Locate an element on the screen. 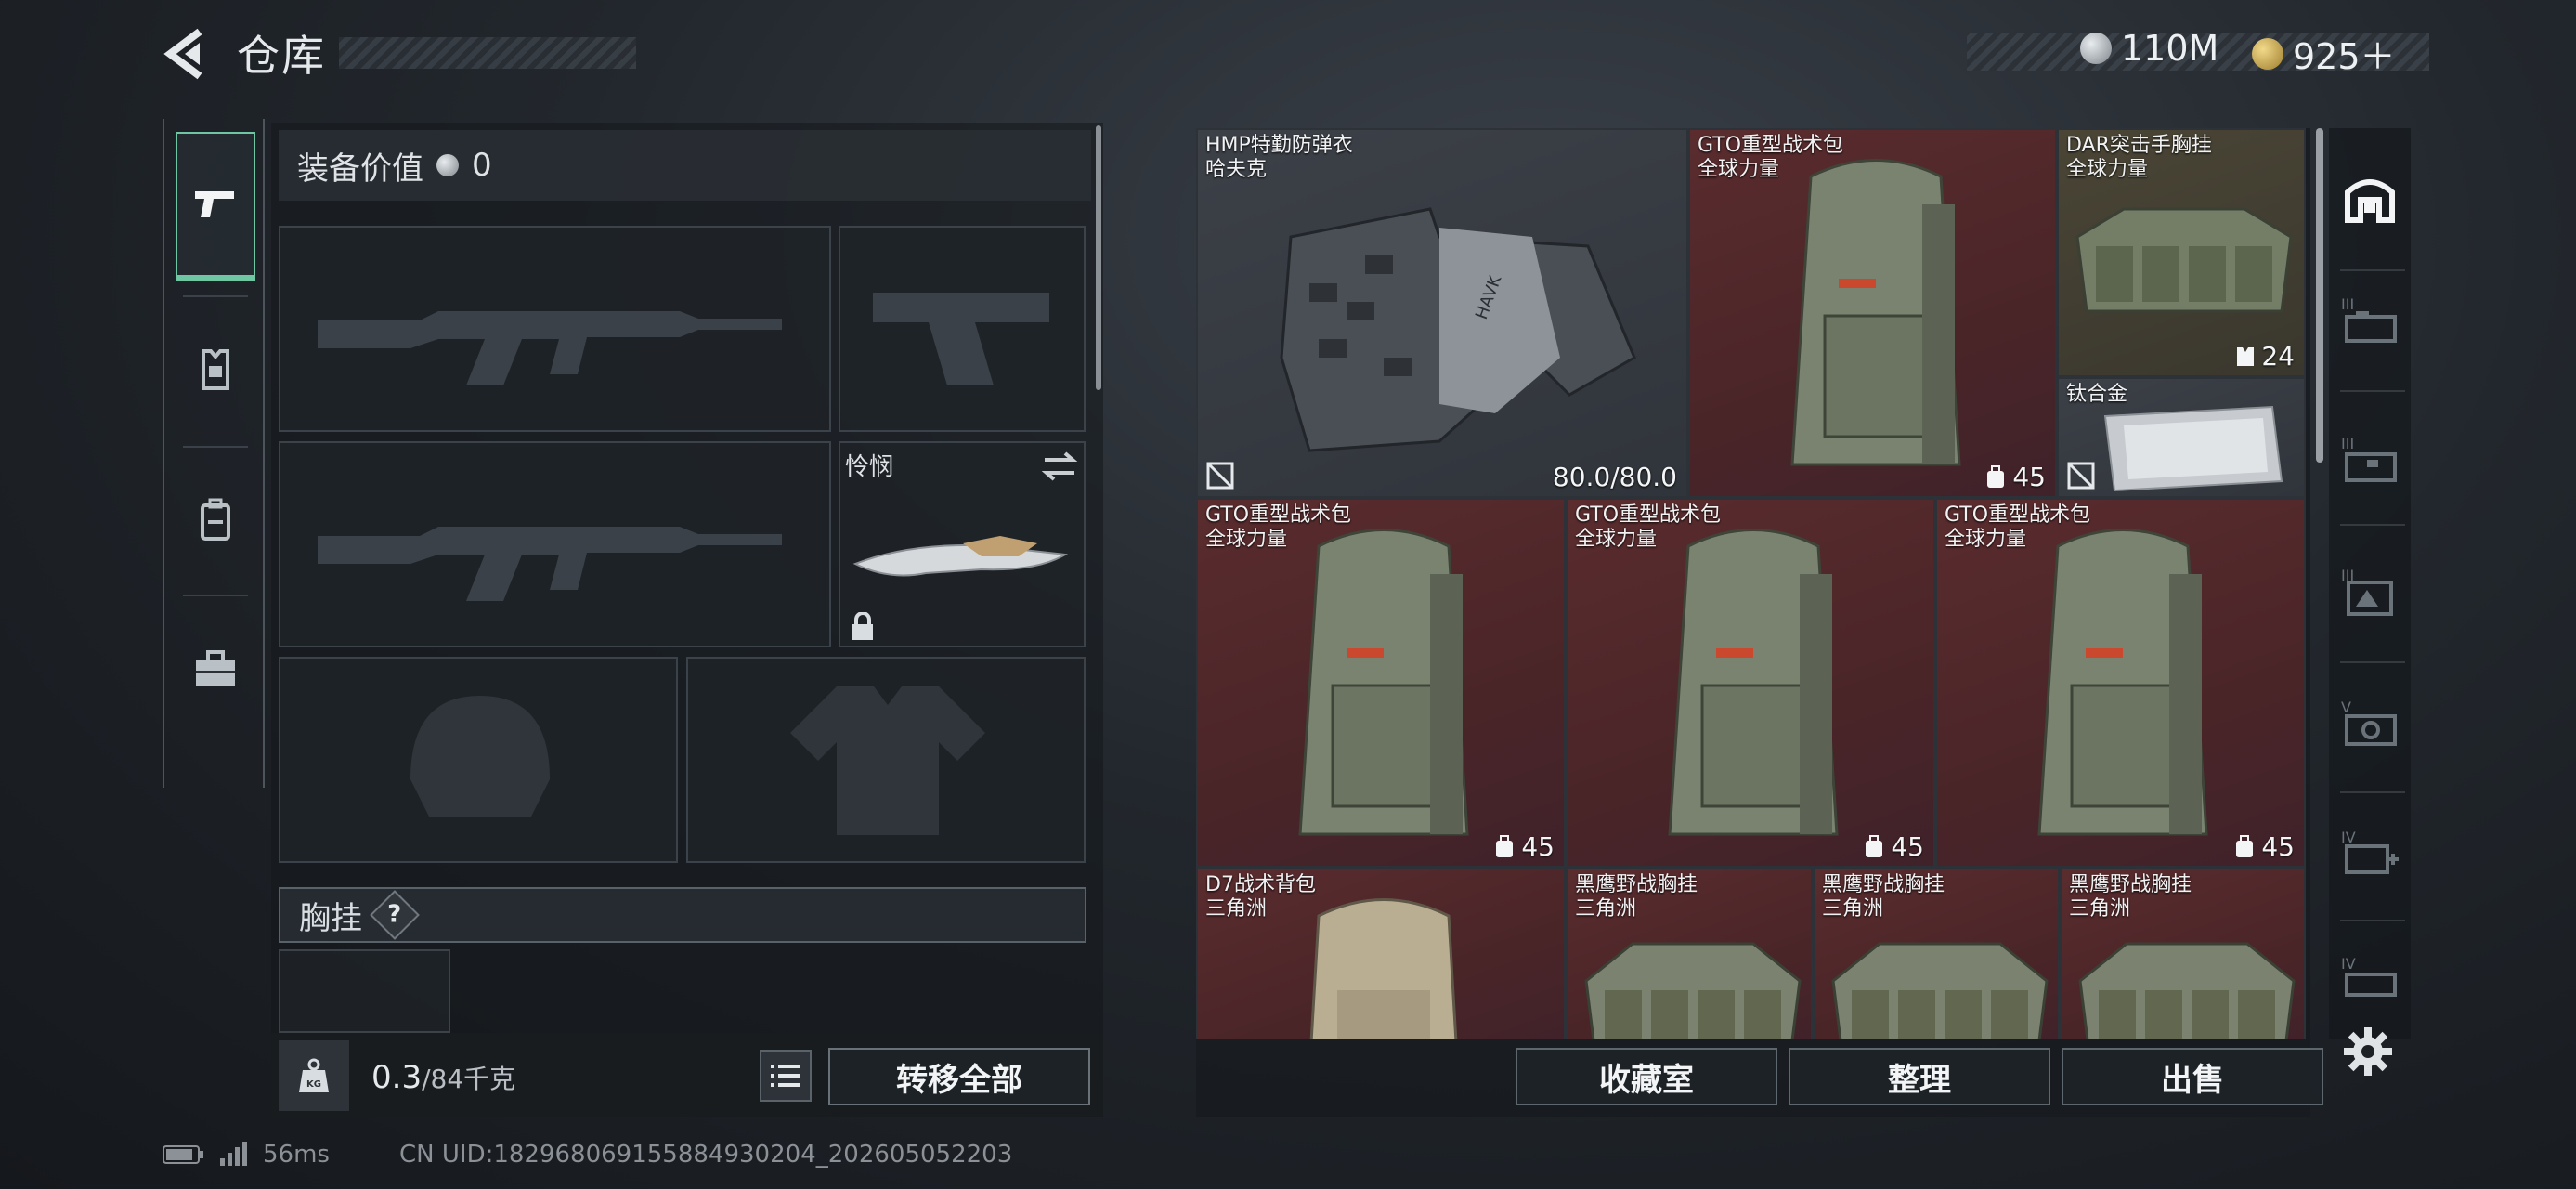  primary-weapon-slot is located at coordinates (555, 329).